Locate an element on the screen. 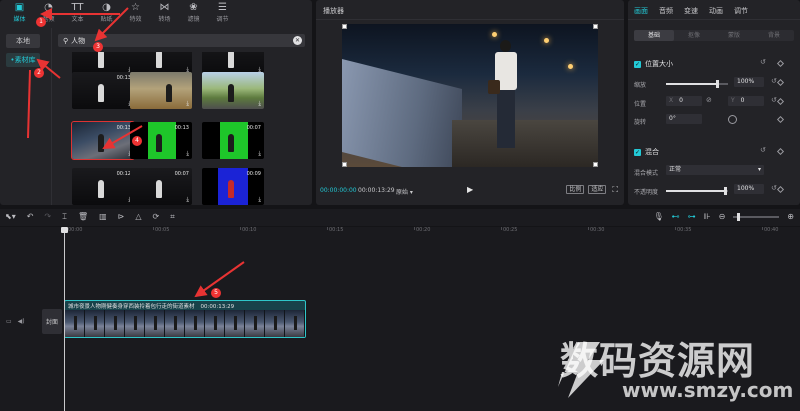  sub-tab-mask: 蒙版 is located at coordinates (734, 35).